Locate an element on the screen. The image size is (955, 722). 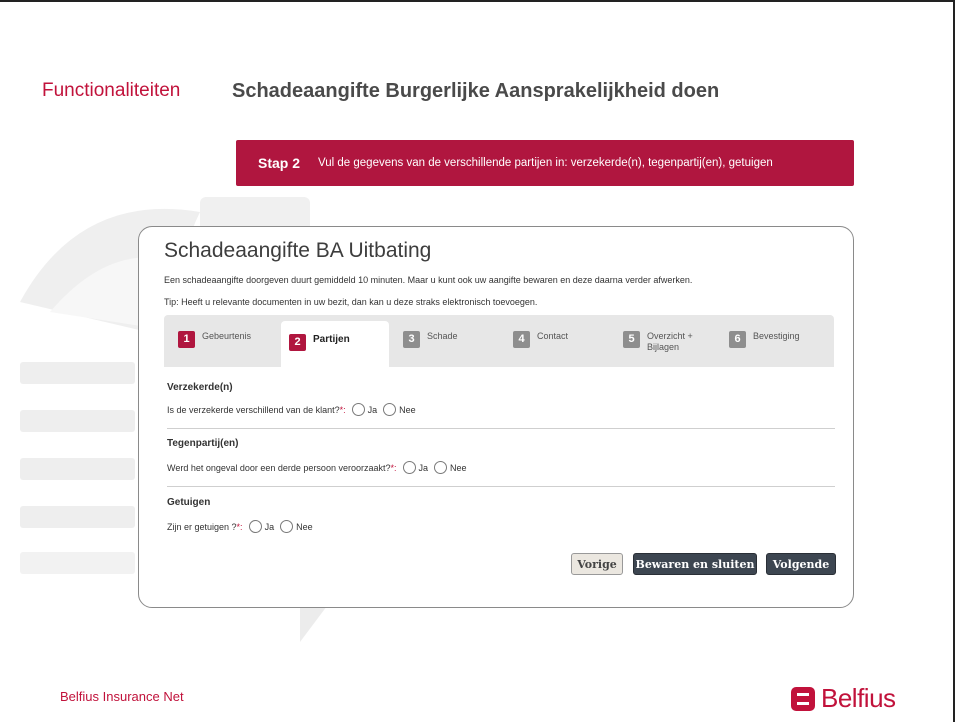
tab-schade: 3 Schade is located at coordinates (453, 344).